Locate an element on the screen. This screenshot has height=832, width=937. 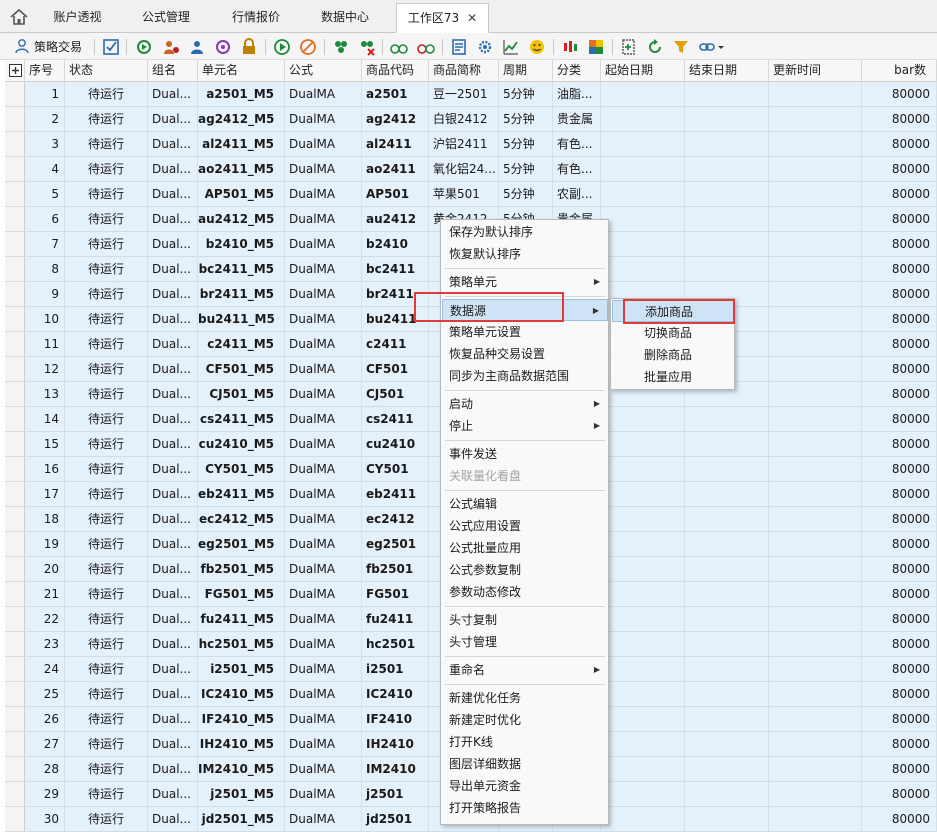
cell-code: IC2410 is located at coordinates (395, 694).